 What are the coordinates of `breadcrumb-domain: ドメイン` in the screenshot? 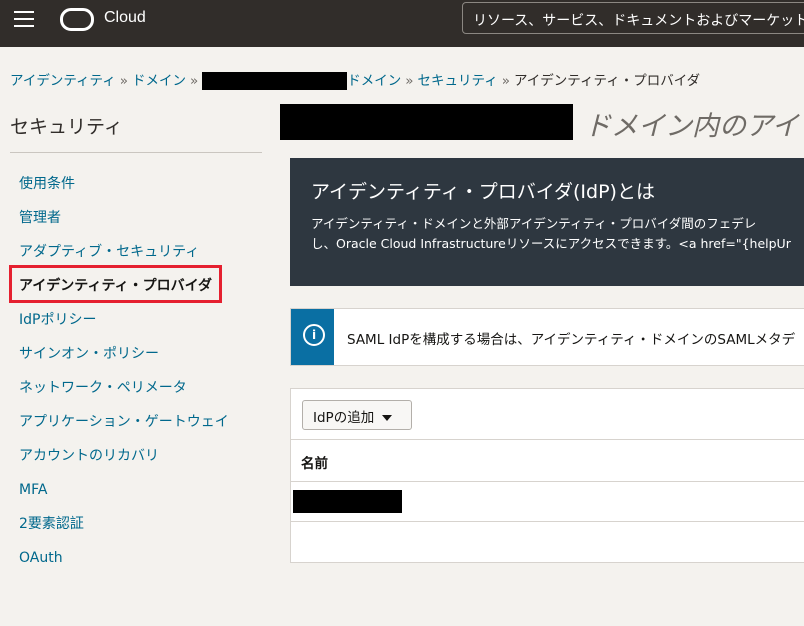 It's located at (374, 81).